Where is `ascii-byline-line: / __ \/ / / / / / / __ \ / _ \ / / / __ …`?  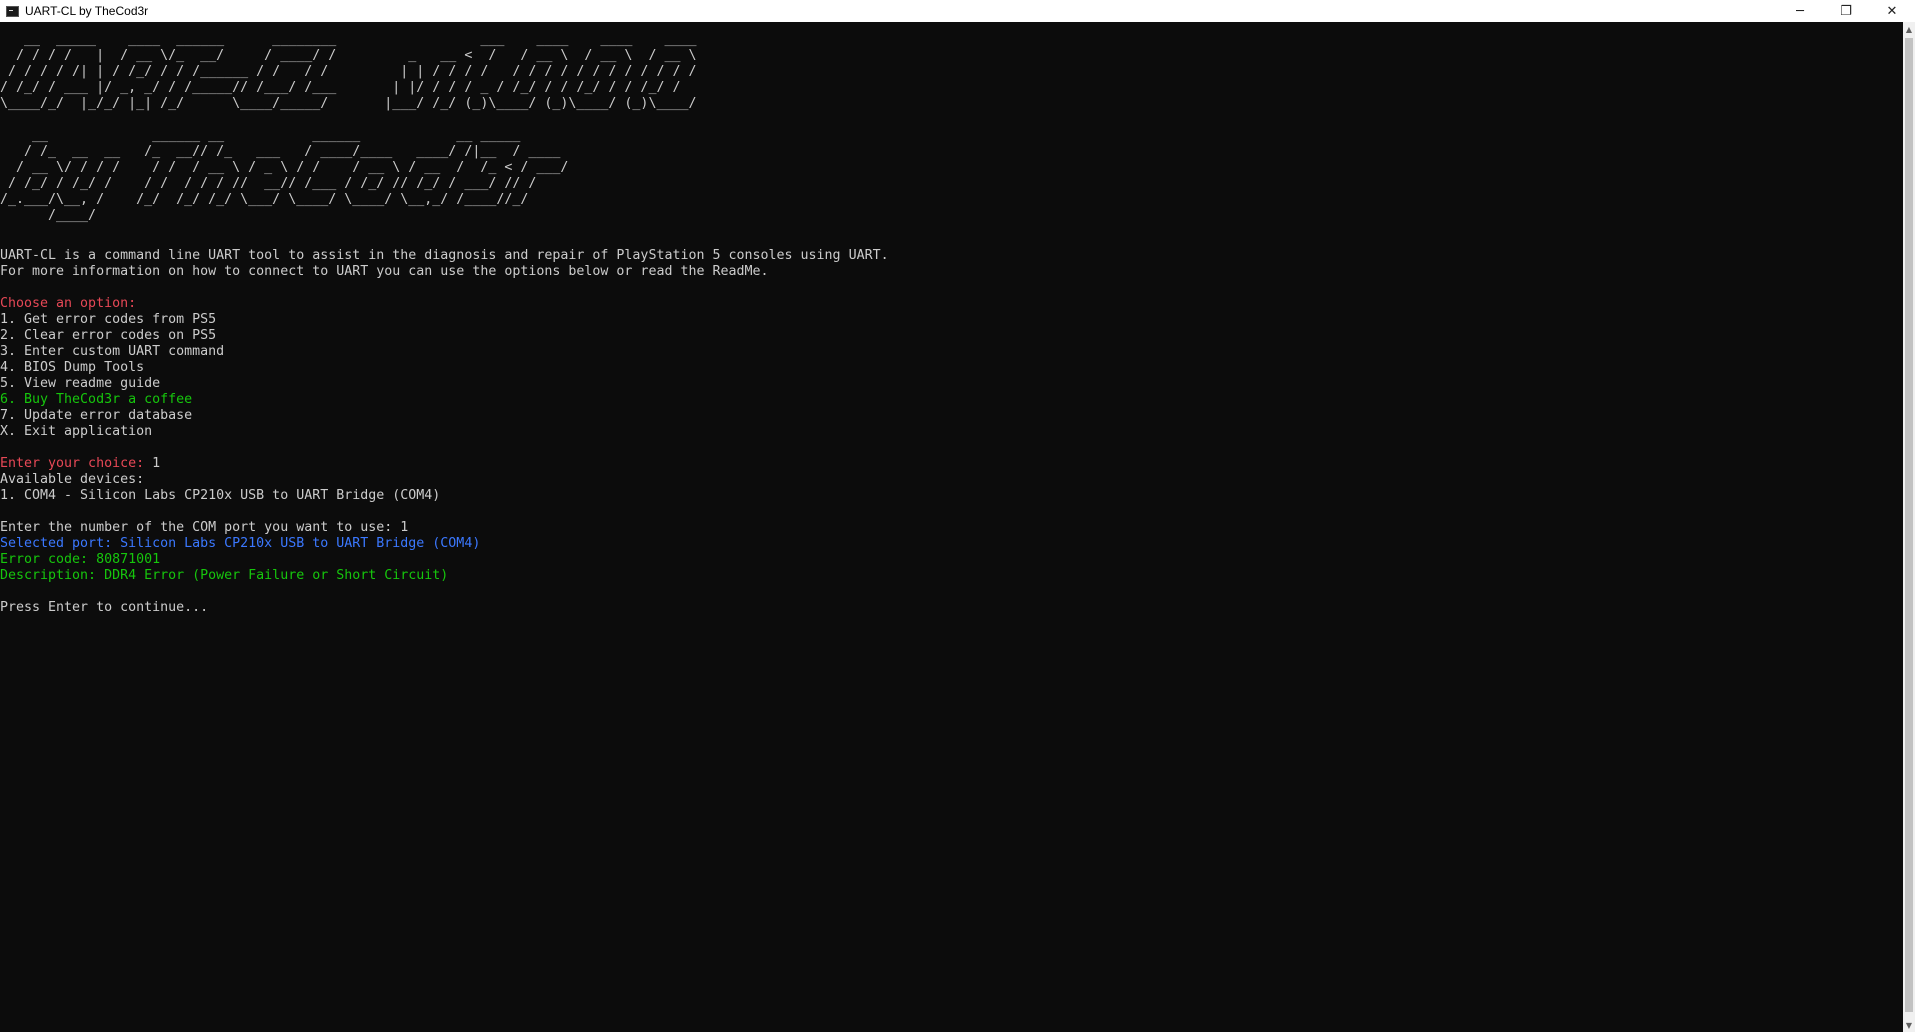
ascii-byline-line: / __ \/ / / / / / / __ \ / _ \ / / / __ … is located at coordinates (284, 167).